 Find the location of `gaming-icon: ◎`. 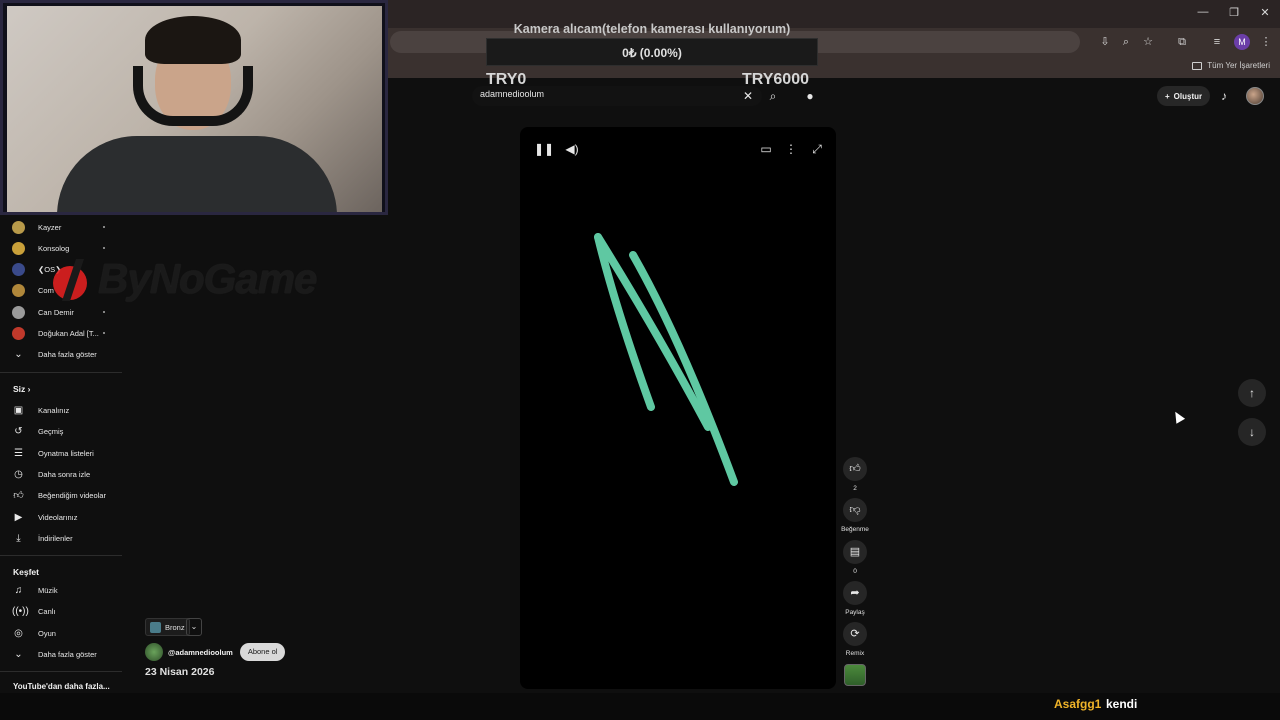

gaming-icon: ◎ is located at coordinates (18, 633).